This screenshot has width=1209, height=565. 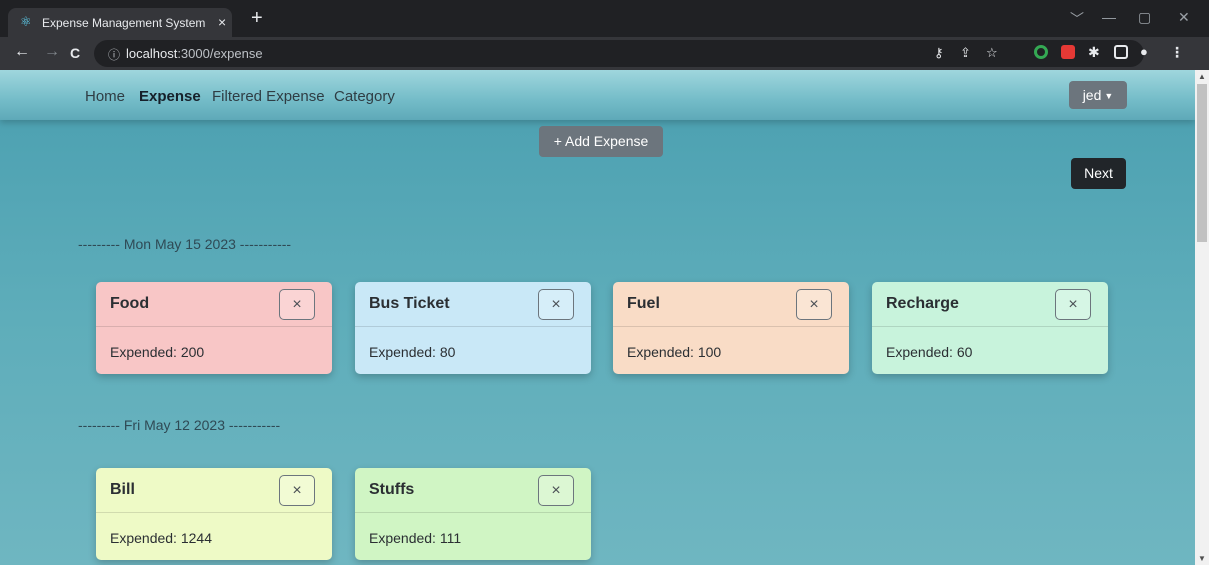 What do you see at coordinates (619, 53) in the screenshot?
I see `address-bar: ⓘ localhost:3000/expense ⚷ ⇪ ☆` at bounding box center [619, 53].